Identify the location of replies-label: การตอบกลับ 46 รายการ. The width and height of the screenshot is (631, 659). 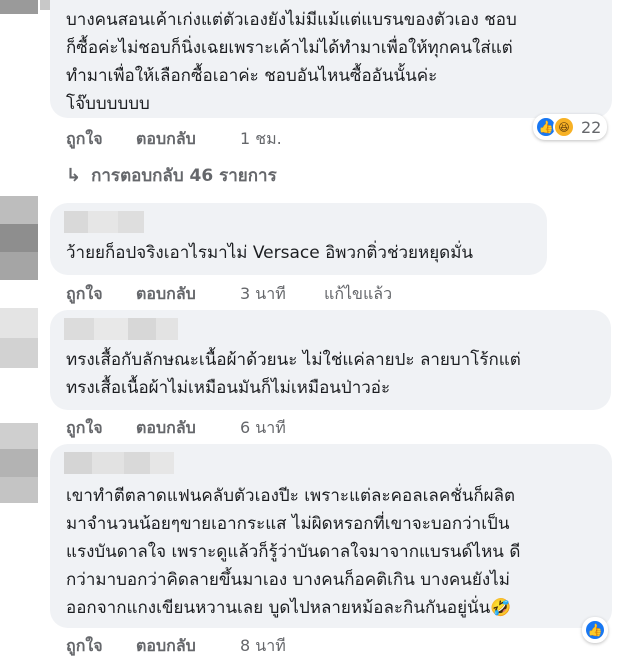
(184, 176).